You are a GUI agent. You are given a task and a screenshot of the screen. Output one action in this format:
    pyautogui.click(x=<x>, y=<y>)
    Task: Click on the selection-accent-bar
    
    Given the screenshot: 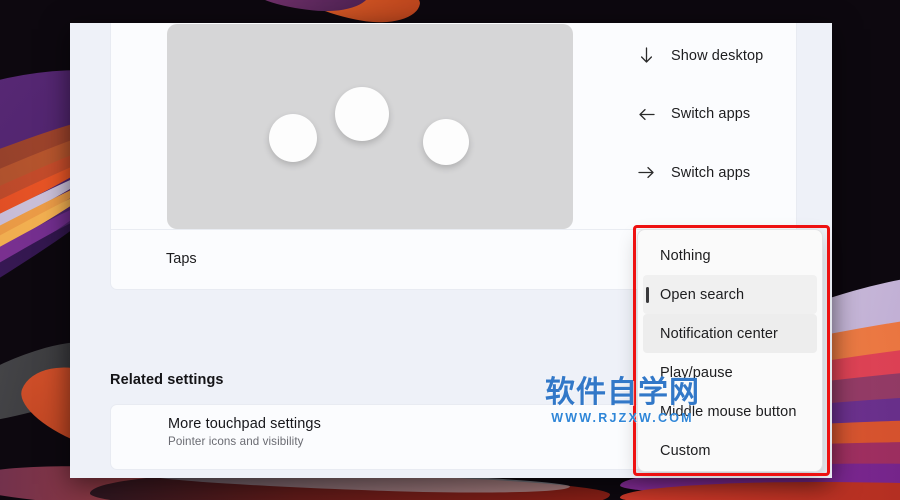 What is the action you would take?
    pyautogui.click(x=647, y=294)
    